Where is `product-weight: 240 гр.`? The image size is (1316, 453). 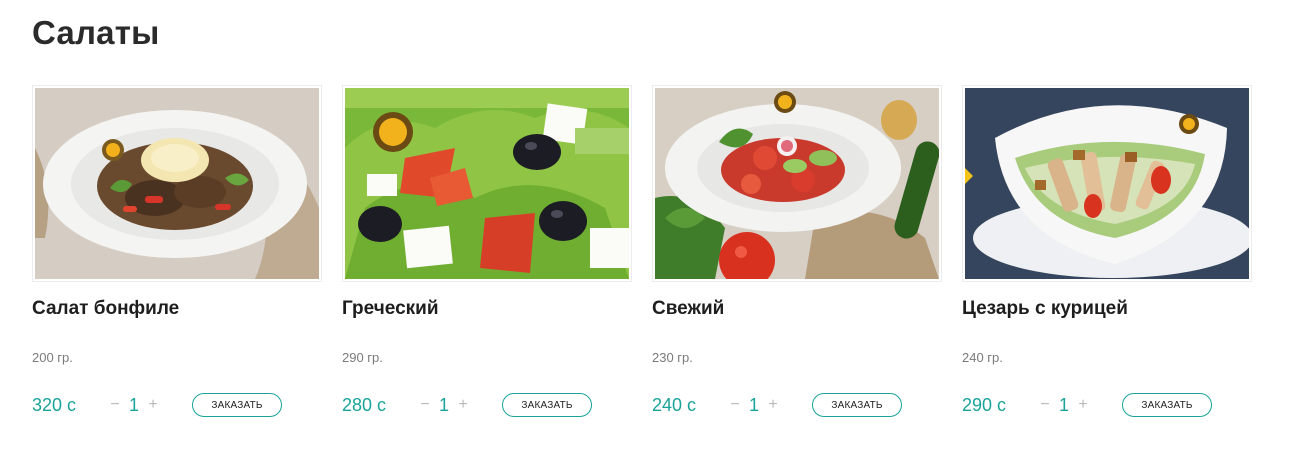 product-weight: 240 гр. is located at coordinates (982, 357).